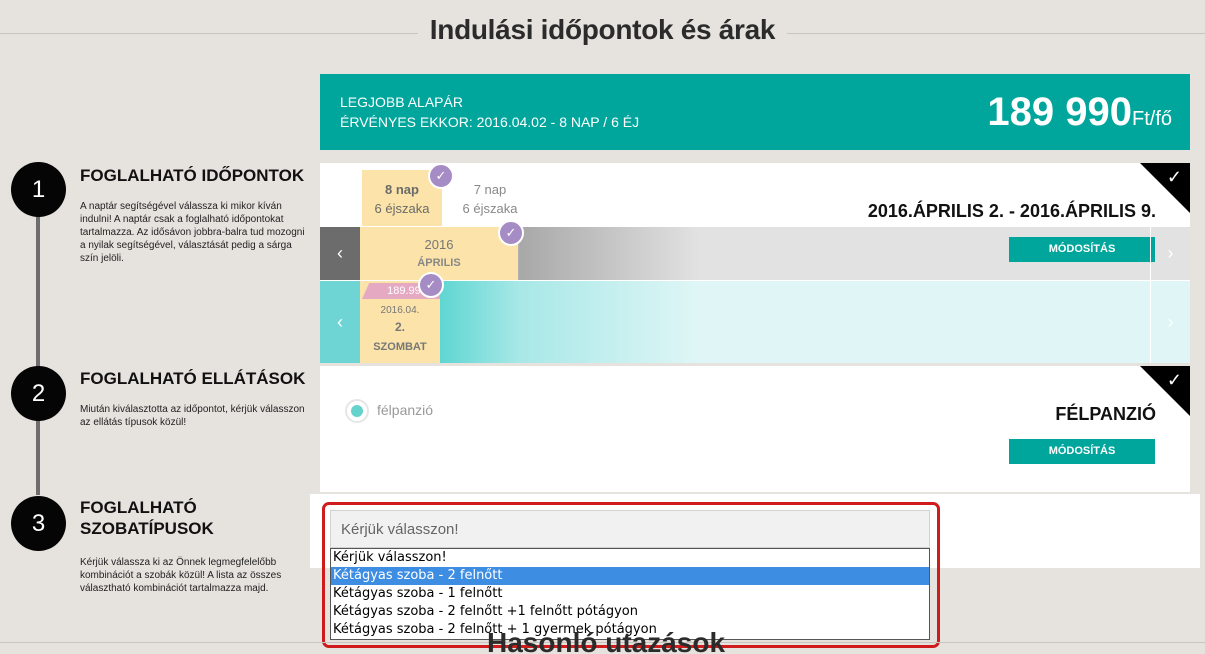 This screenshot has height=654, width=1205. I want to click on day-strip: ‹ 189.990 2016.04. 2. SZOMBAT ›, so click(755, 322).